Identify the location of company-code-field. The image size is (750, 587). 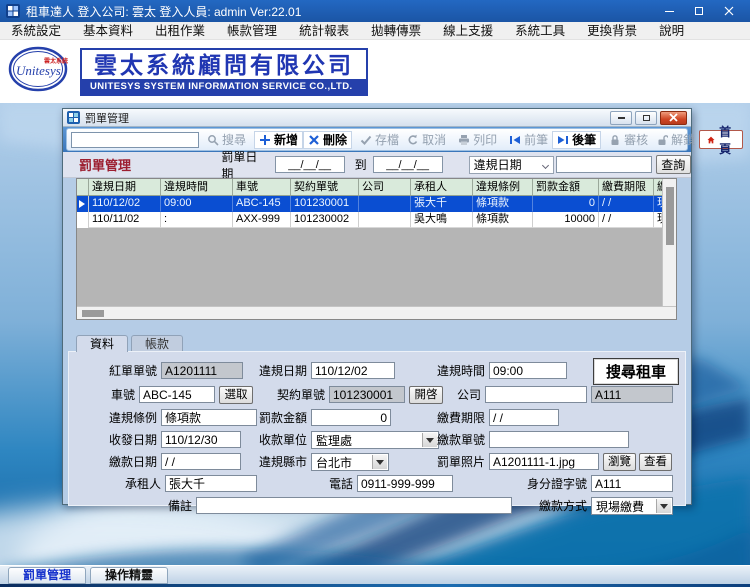
(632, 394).